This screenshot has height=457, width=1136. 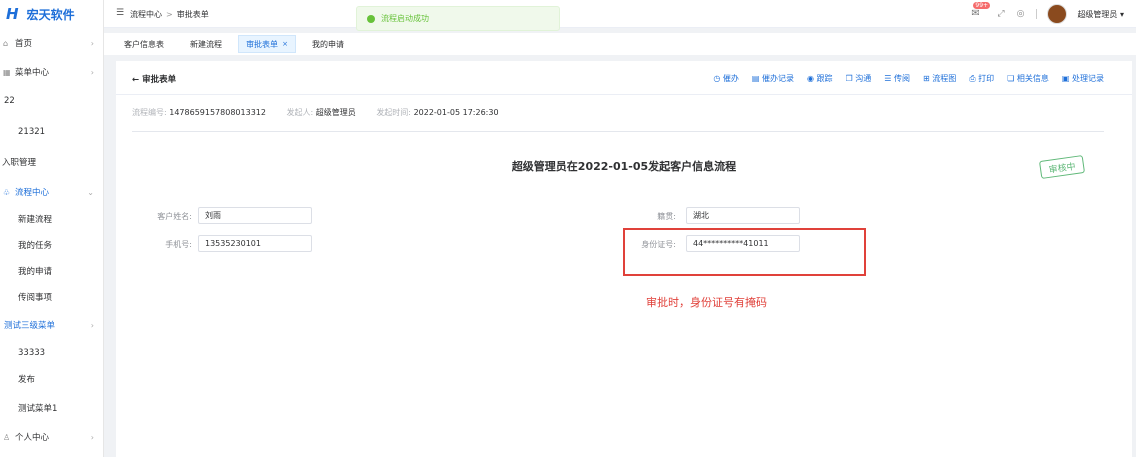 What do you see at coordinates (394, 112) in the screenshot?
I see `start-time-label: 发起时间:` at bounding box center [394, 112].